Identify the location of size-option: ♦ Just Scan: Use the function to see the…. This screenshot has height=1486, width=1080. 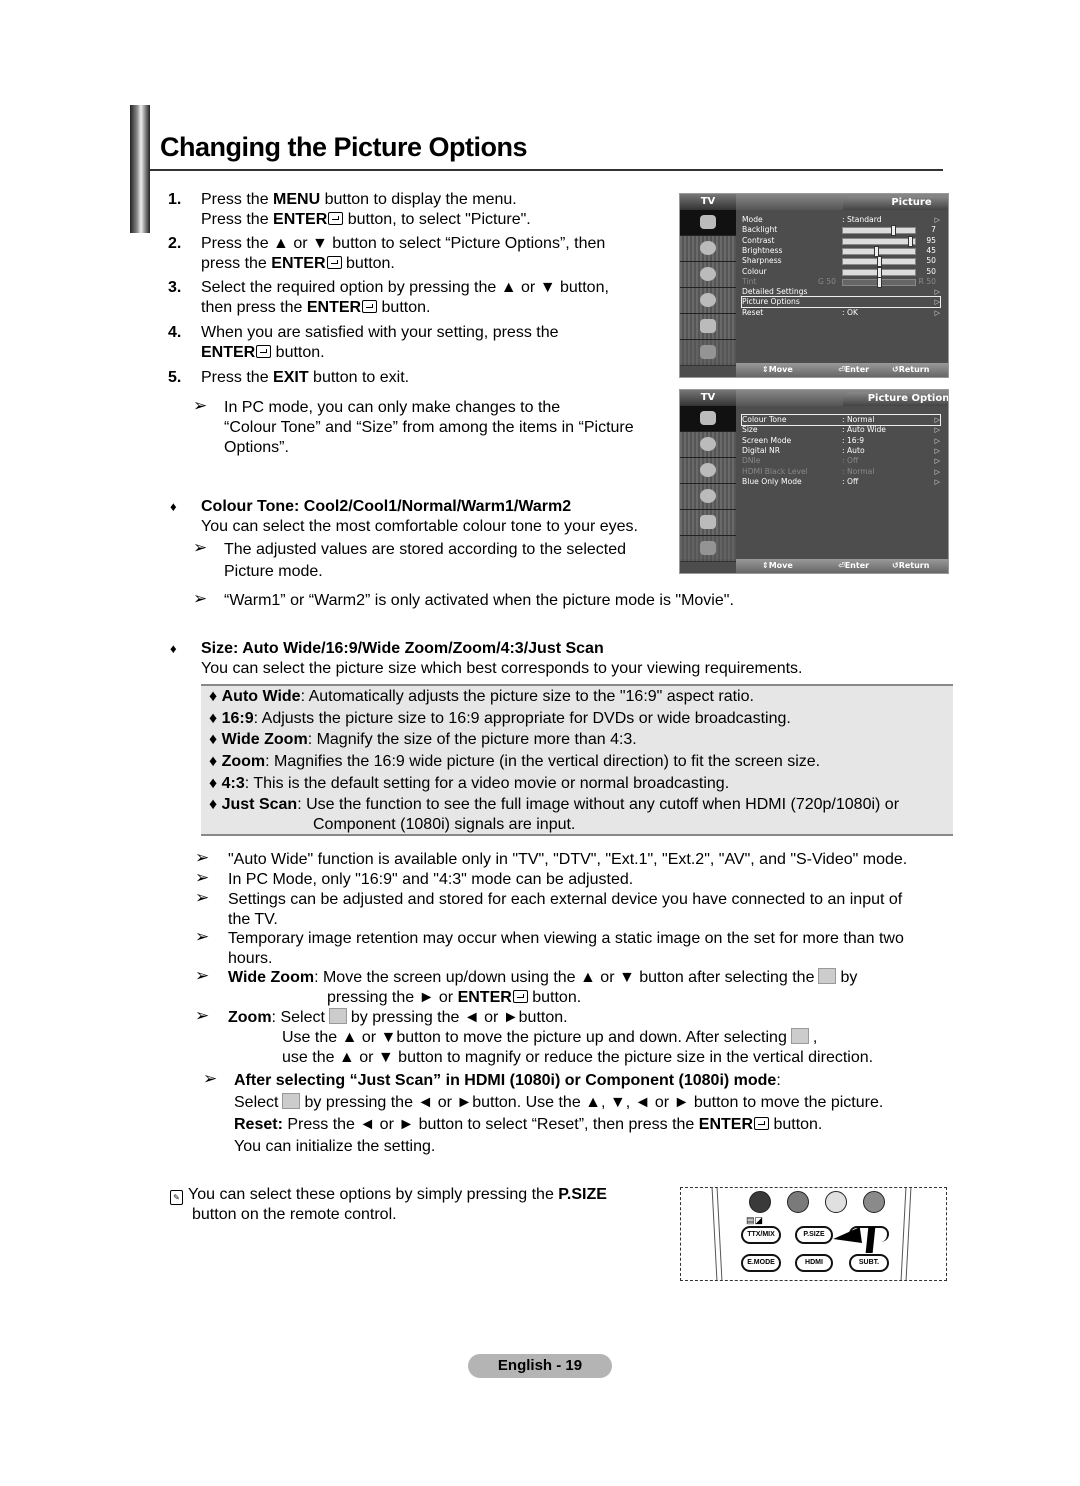
(554, 804).